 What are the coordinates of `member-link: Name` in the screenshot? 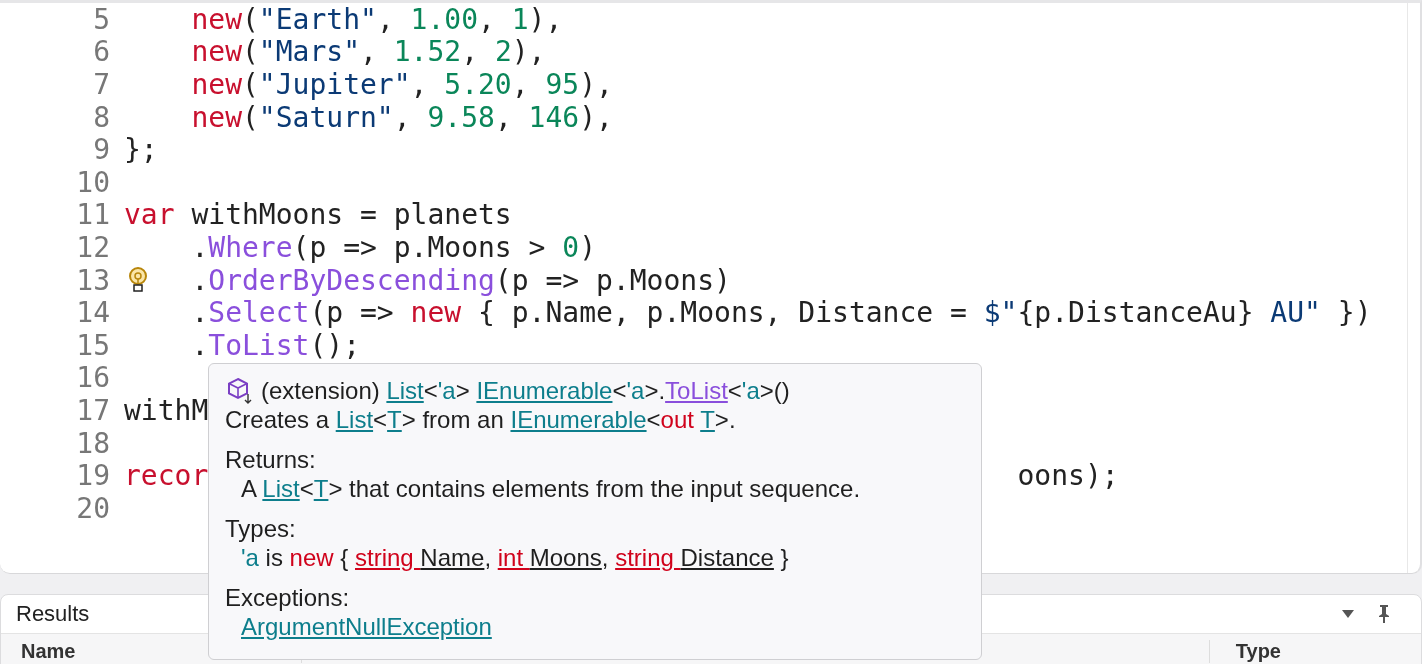 It's located at (452, 557).